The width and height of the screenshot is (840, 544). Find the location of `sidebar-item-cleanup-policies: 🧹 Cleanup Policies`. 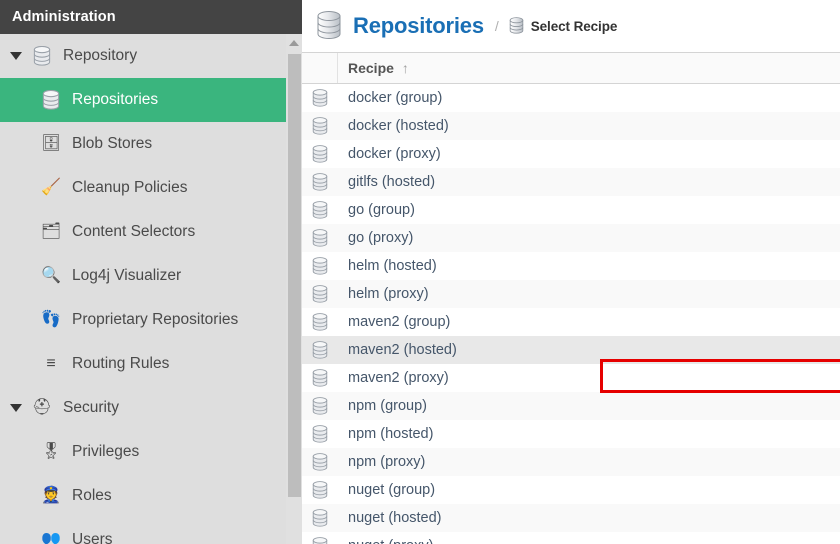

sidebar-item-cleanup-policies: 🧹 Cleanup Policies is located at coordinates (143, 188).